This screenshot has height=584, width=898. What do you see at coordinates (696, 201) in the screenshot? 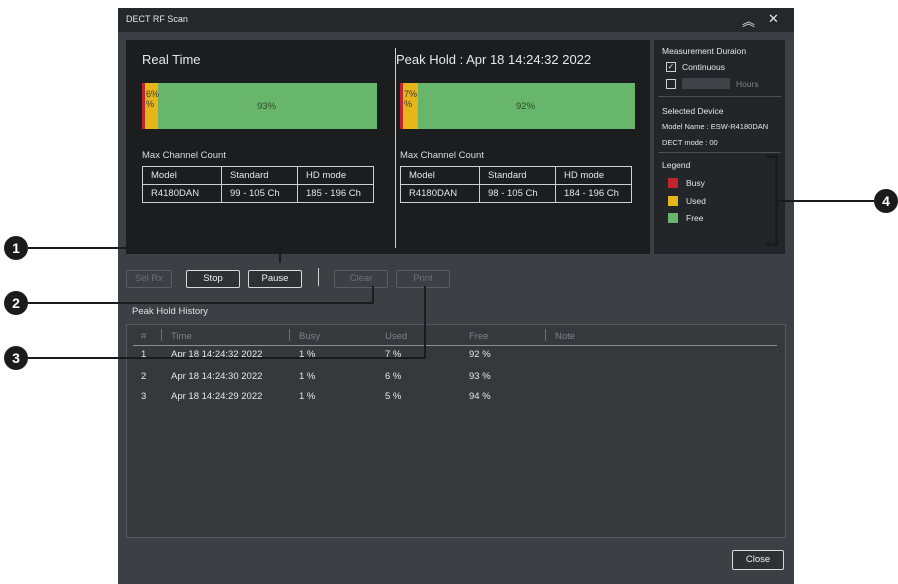
I see `legend-used-label: Used` at bounding box center [696, 201].